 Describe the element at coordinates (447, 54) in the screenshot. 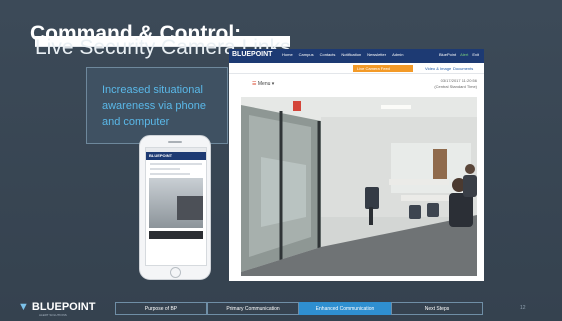

I see `nav-user: BluePoint` at that location.